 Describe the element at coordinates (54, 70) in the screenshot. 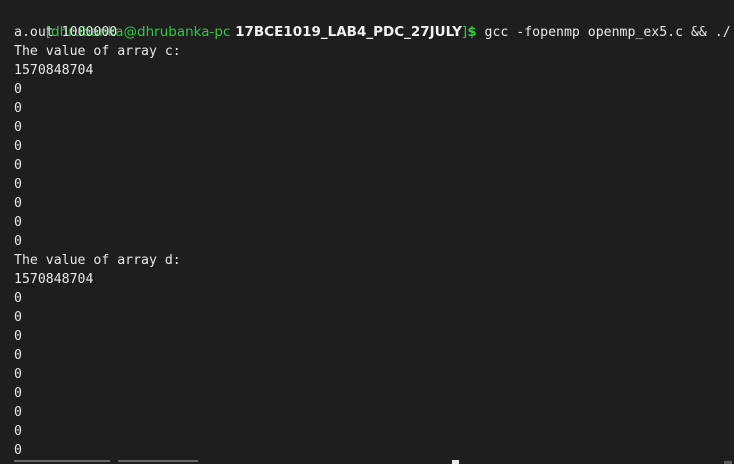

I see `array-c-value: 1570848704` at that location.